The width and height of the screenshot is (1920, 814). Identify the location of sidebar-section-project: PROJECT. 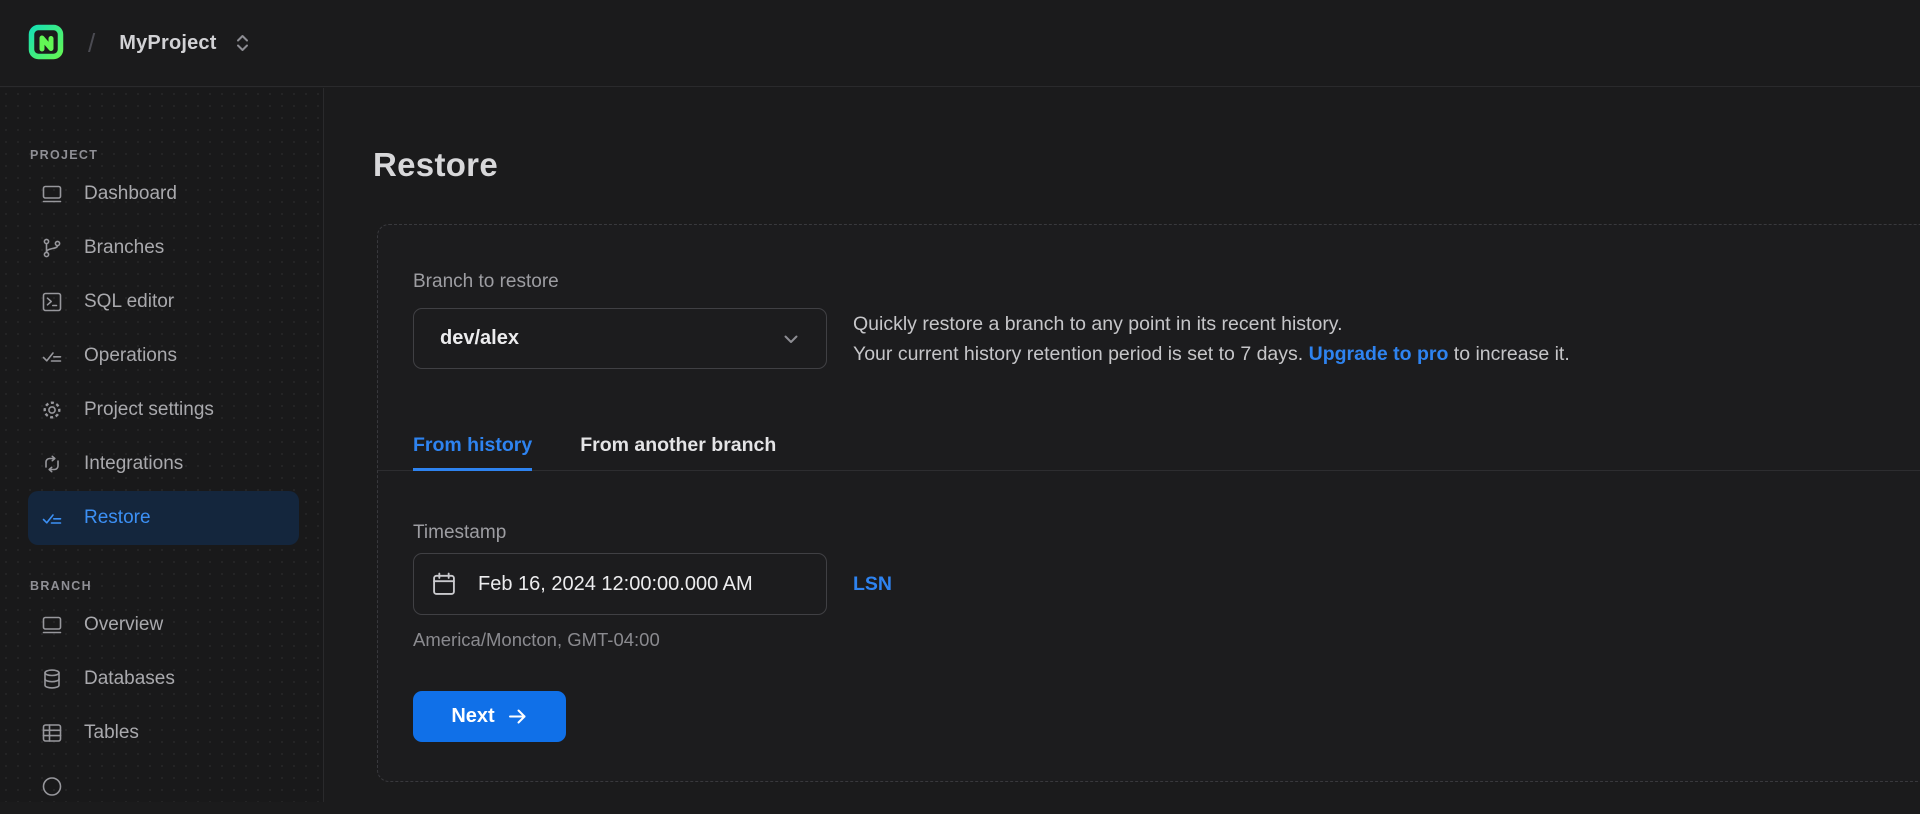
(64, 155).